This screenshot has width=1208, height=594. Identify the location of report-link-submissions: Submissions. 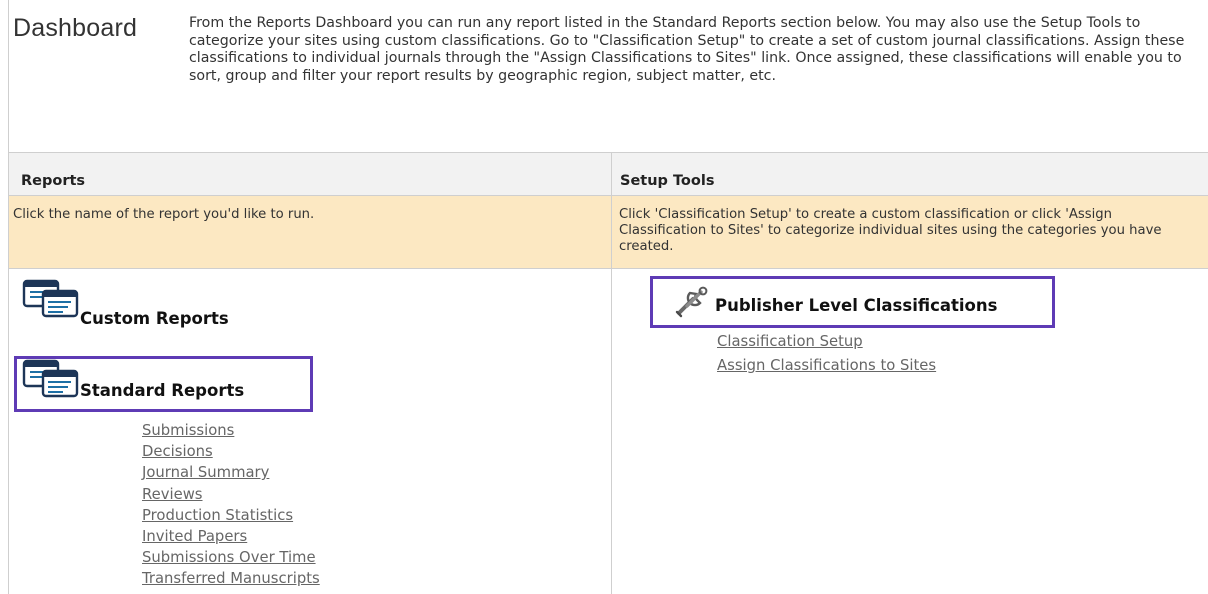
(231, 430).